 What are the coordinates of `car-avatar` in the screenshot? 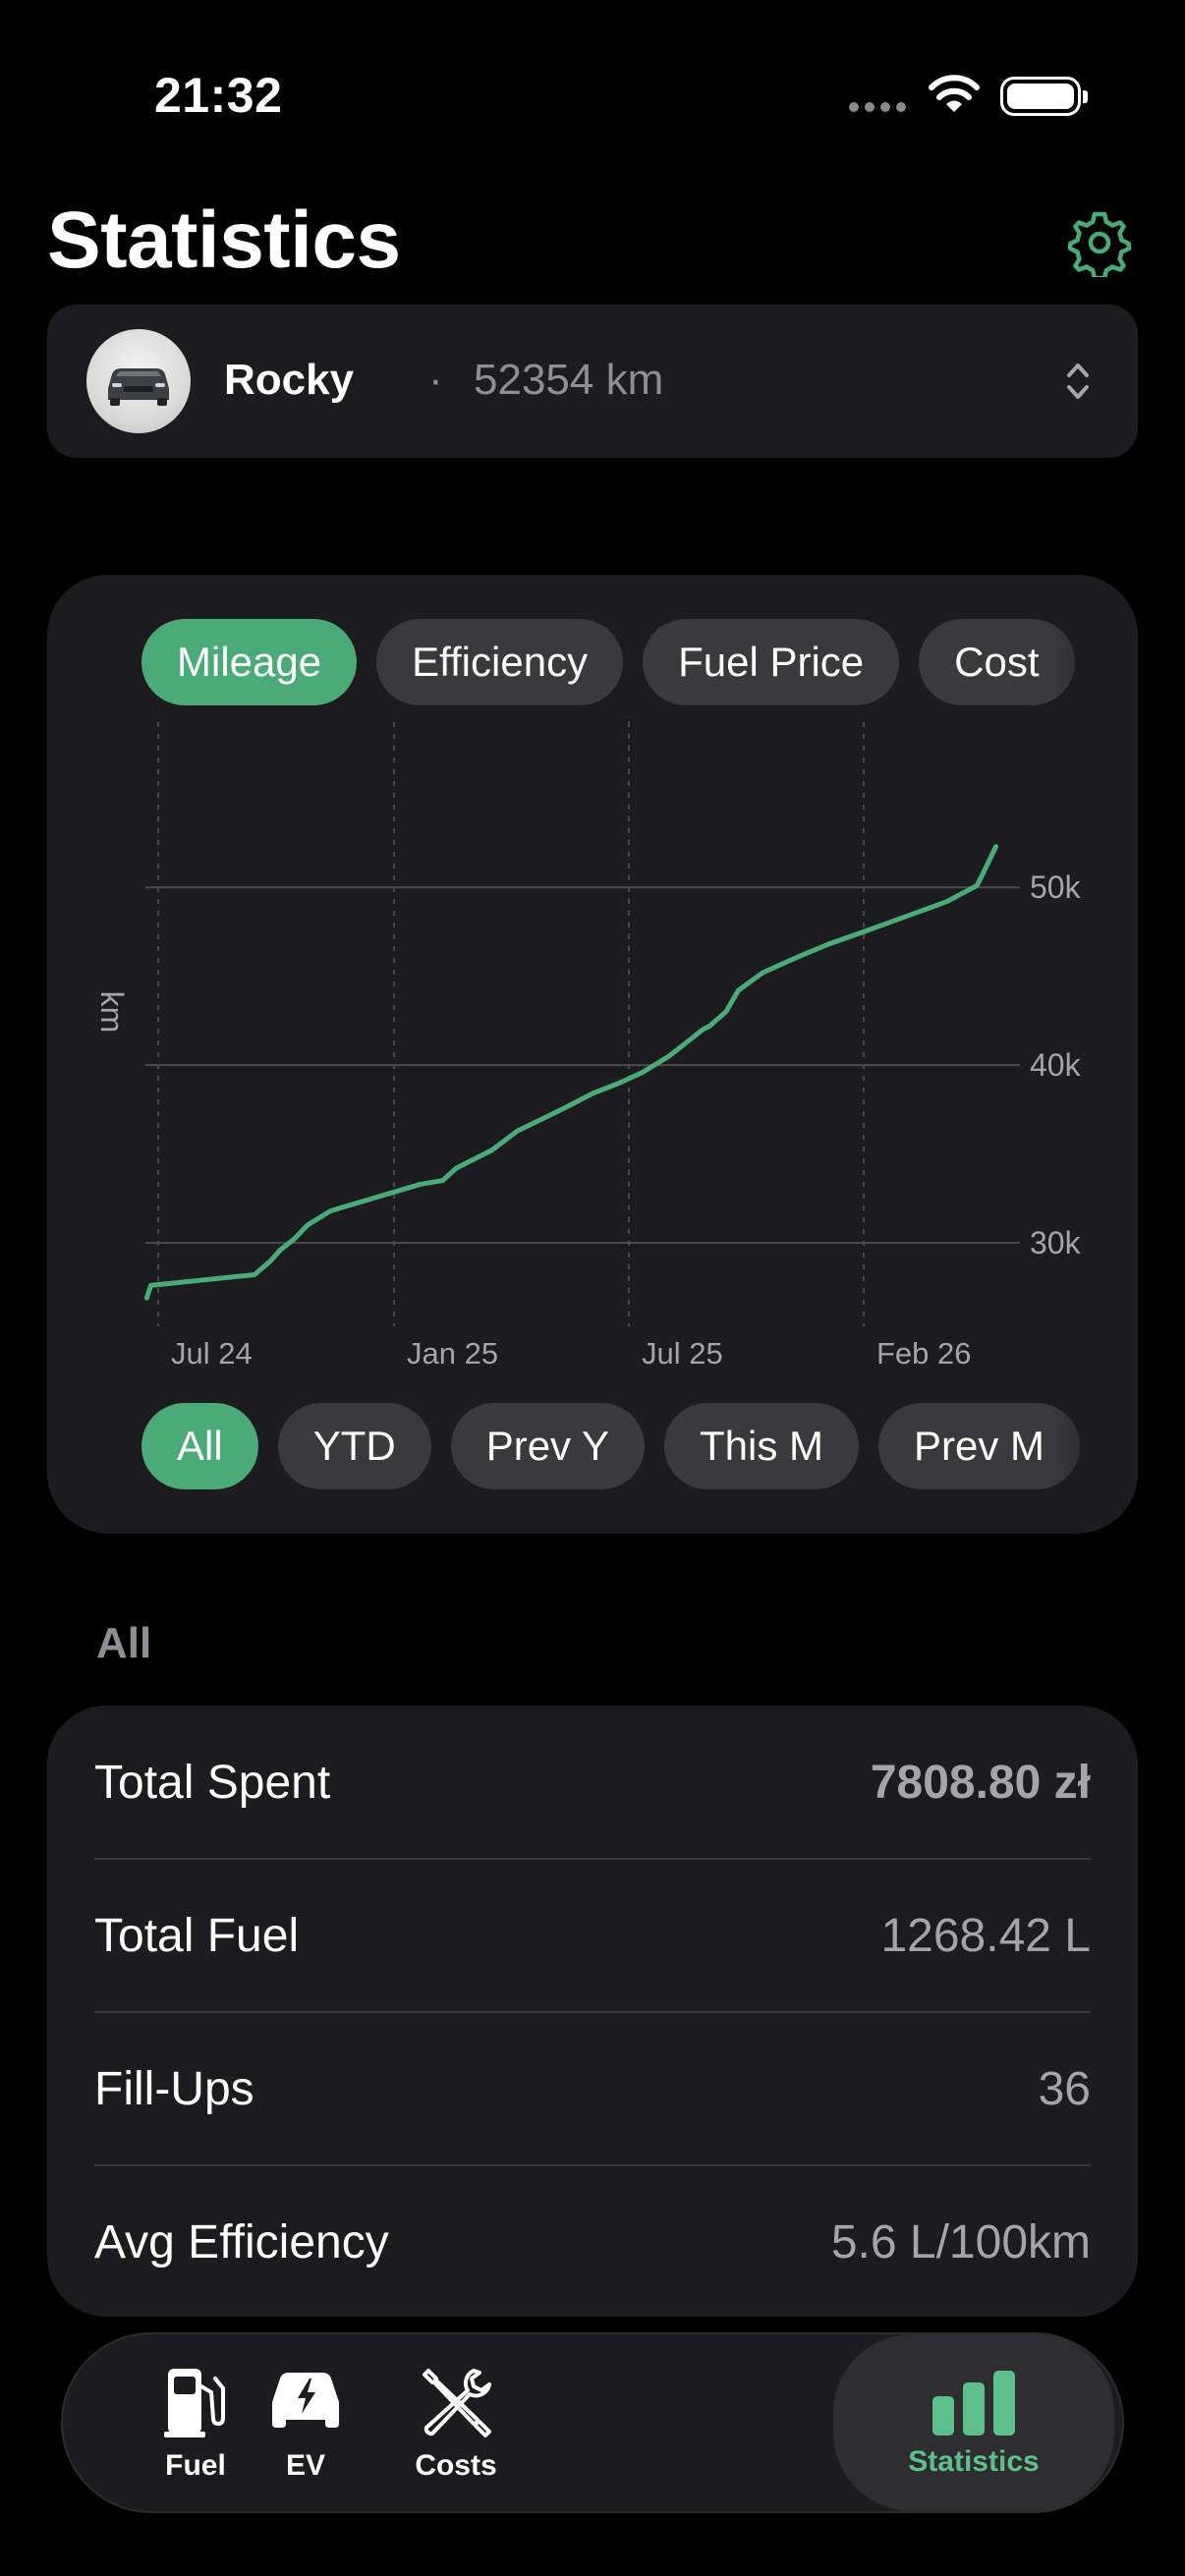 It's located at (138, 381).